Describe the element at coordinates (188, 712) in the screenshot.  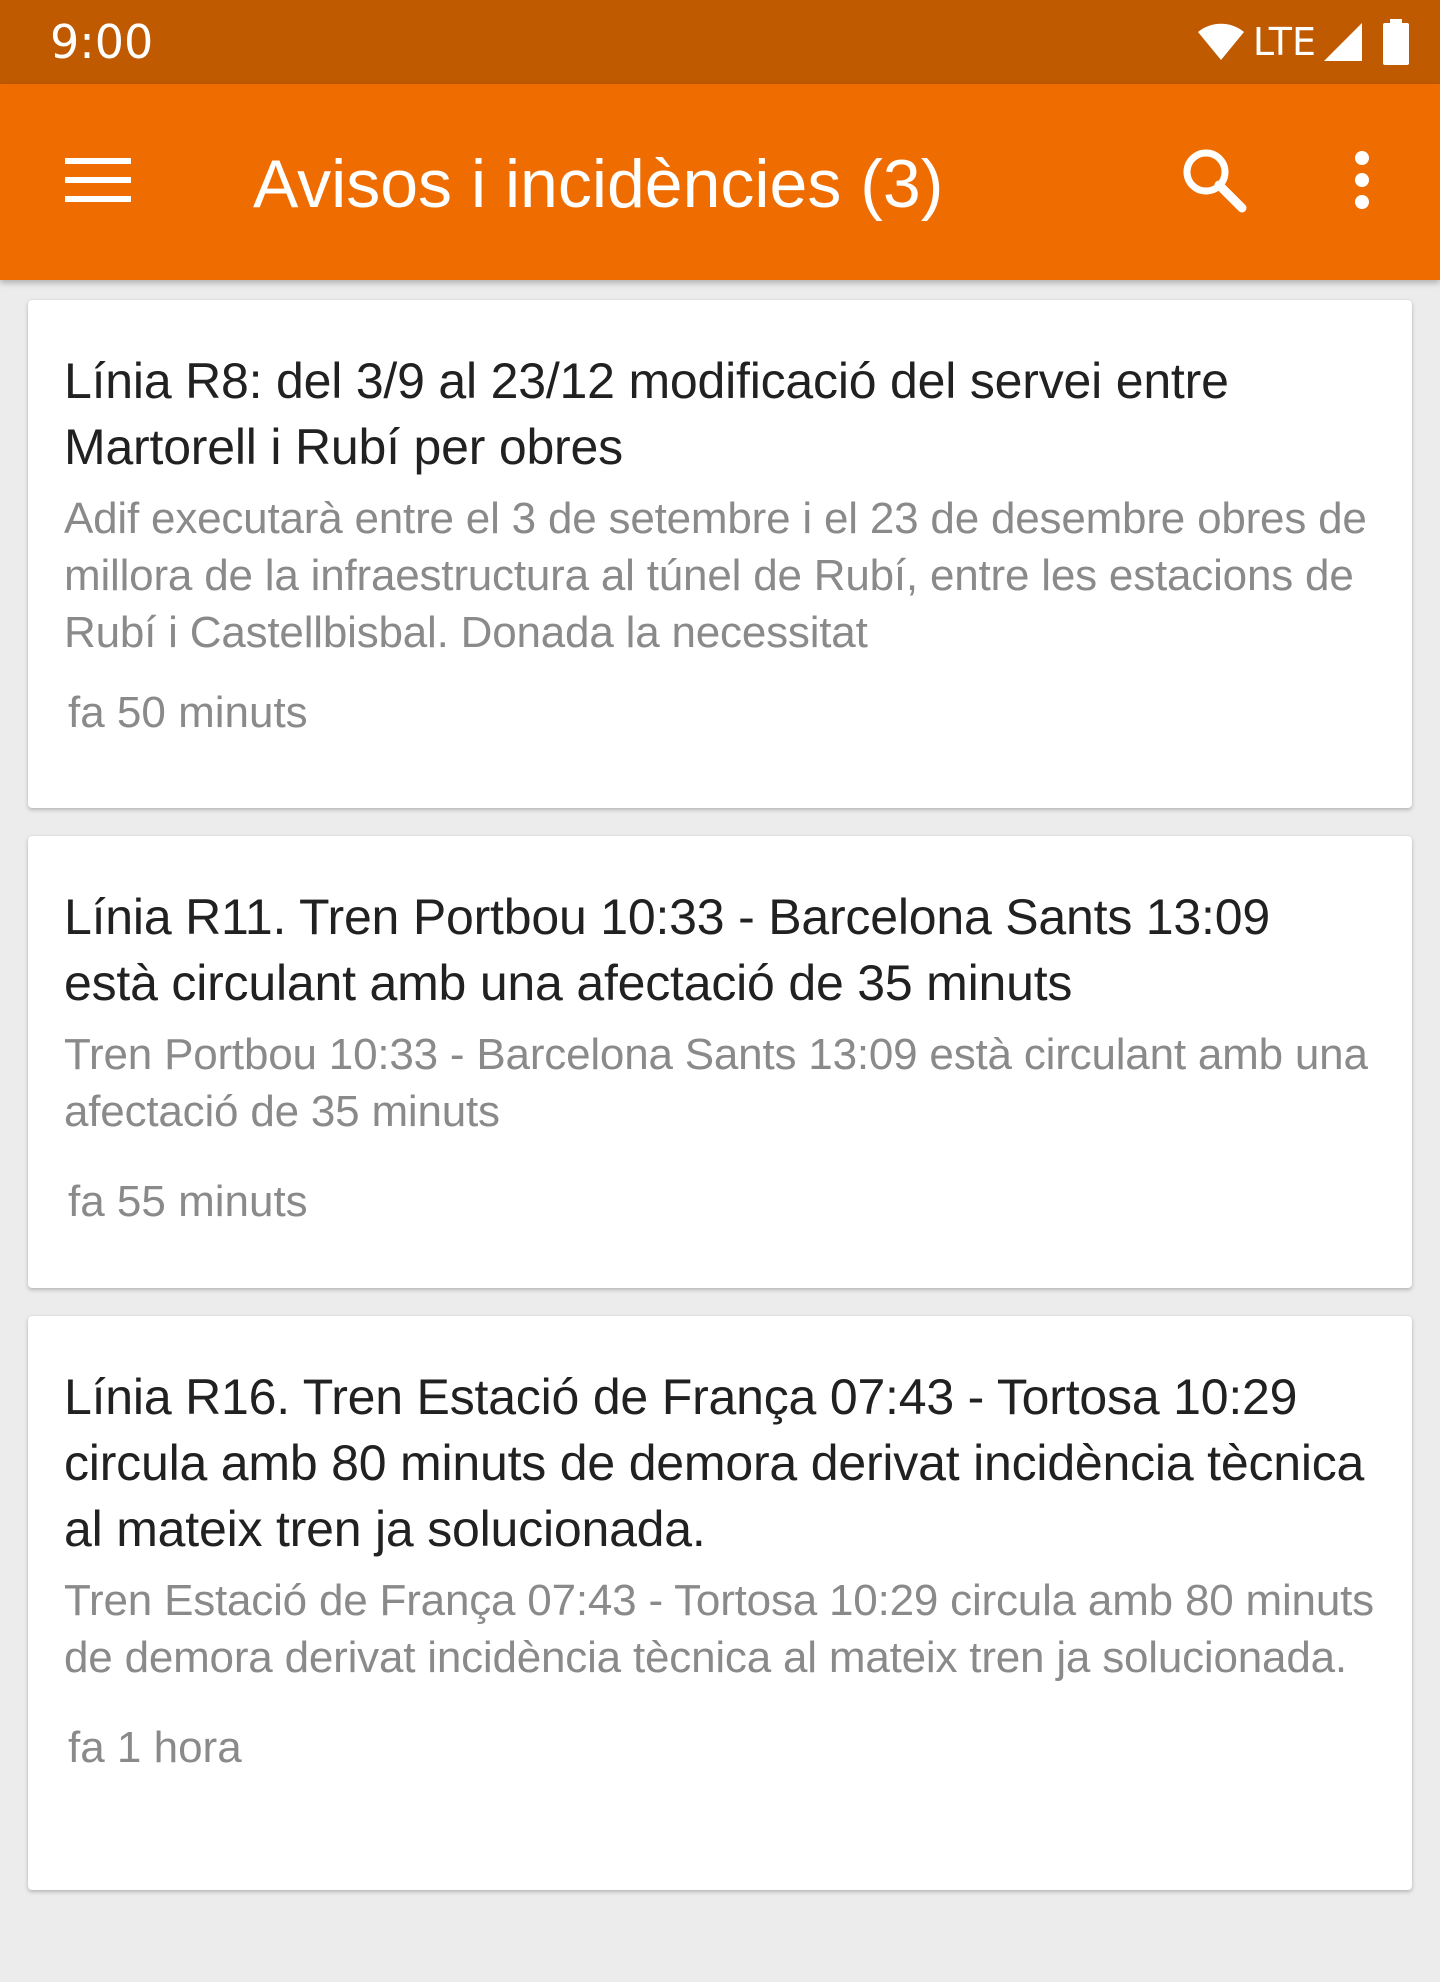
I see `notice-time: fa 50 minuts` at that location.